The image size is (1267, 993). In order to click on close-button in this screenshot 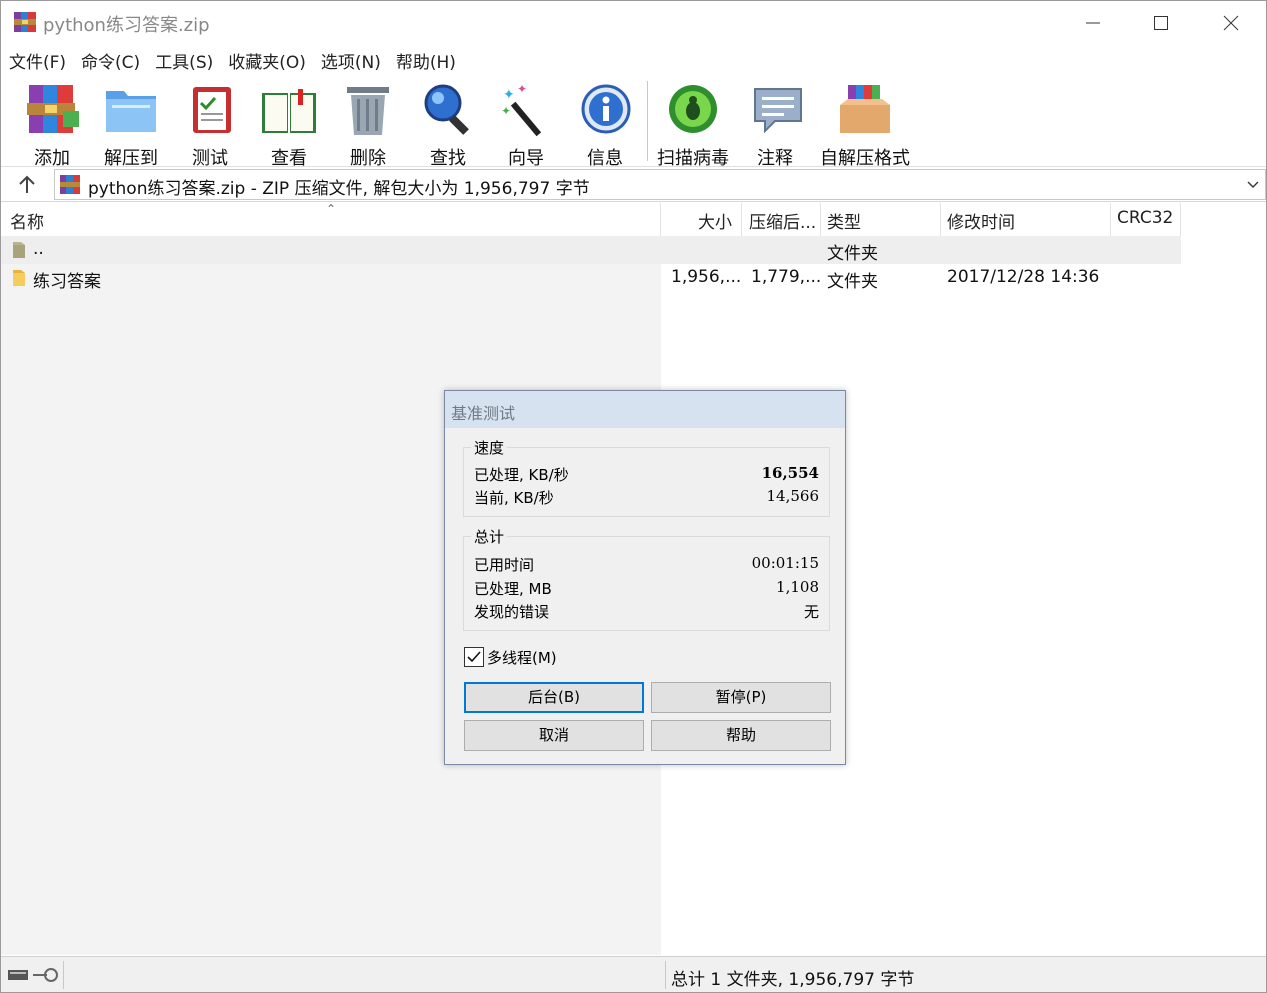, I will do `click(1231, 23)`.